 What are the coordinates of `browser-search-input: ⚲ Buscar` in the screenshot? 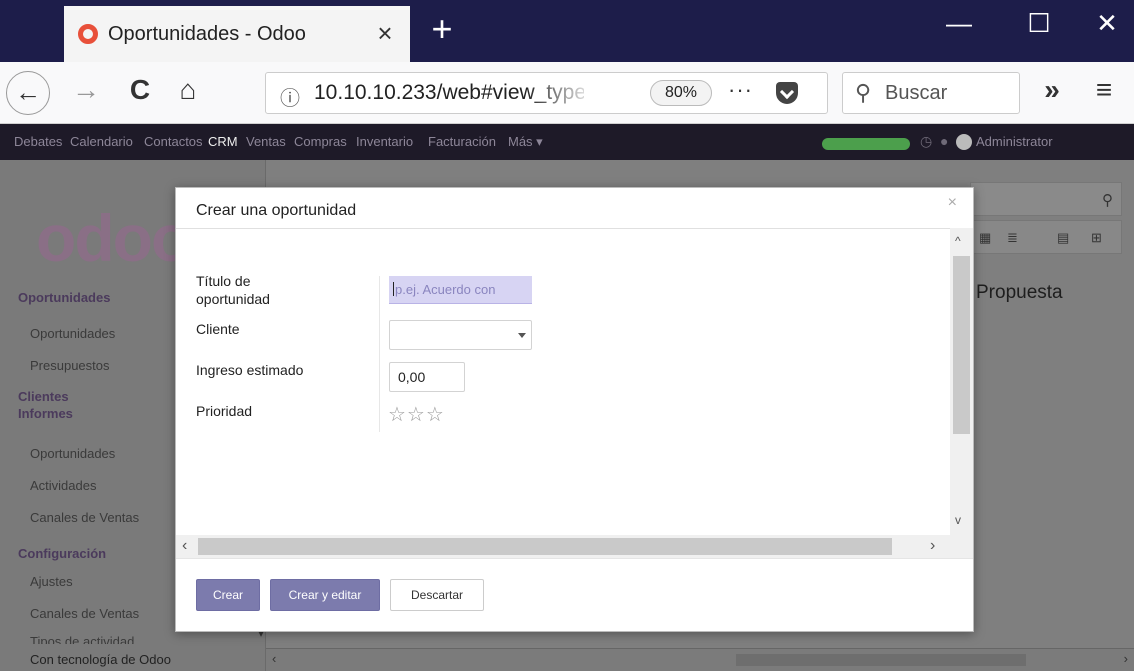 It's located at (931, 93).